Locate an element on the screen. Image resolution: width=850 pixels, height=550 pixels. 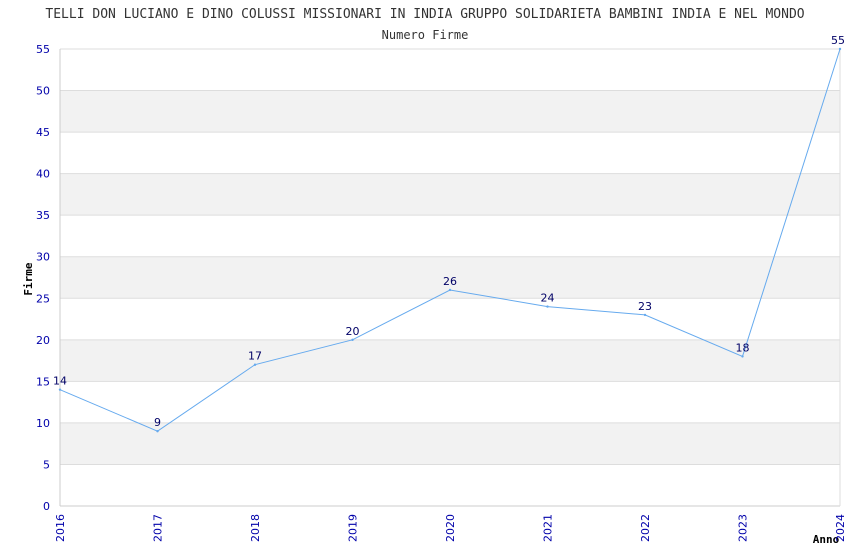
y-tick-label: 15 is located at coordinates (43, 381).